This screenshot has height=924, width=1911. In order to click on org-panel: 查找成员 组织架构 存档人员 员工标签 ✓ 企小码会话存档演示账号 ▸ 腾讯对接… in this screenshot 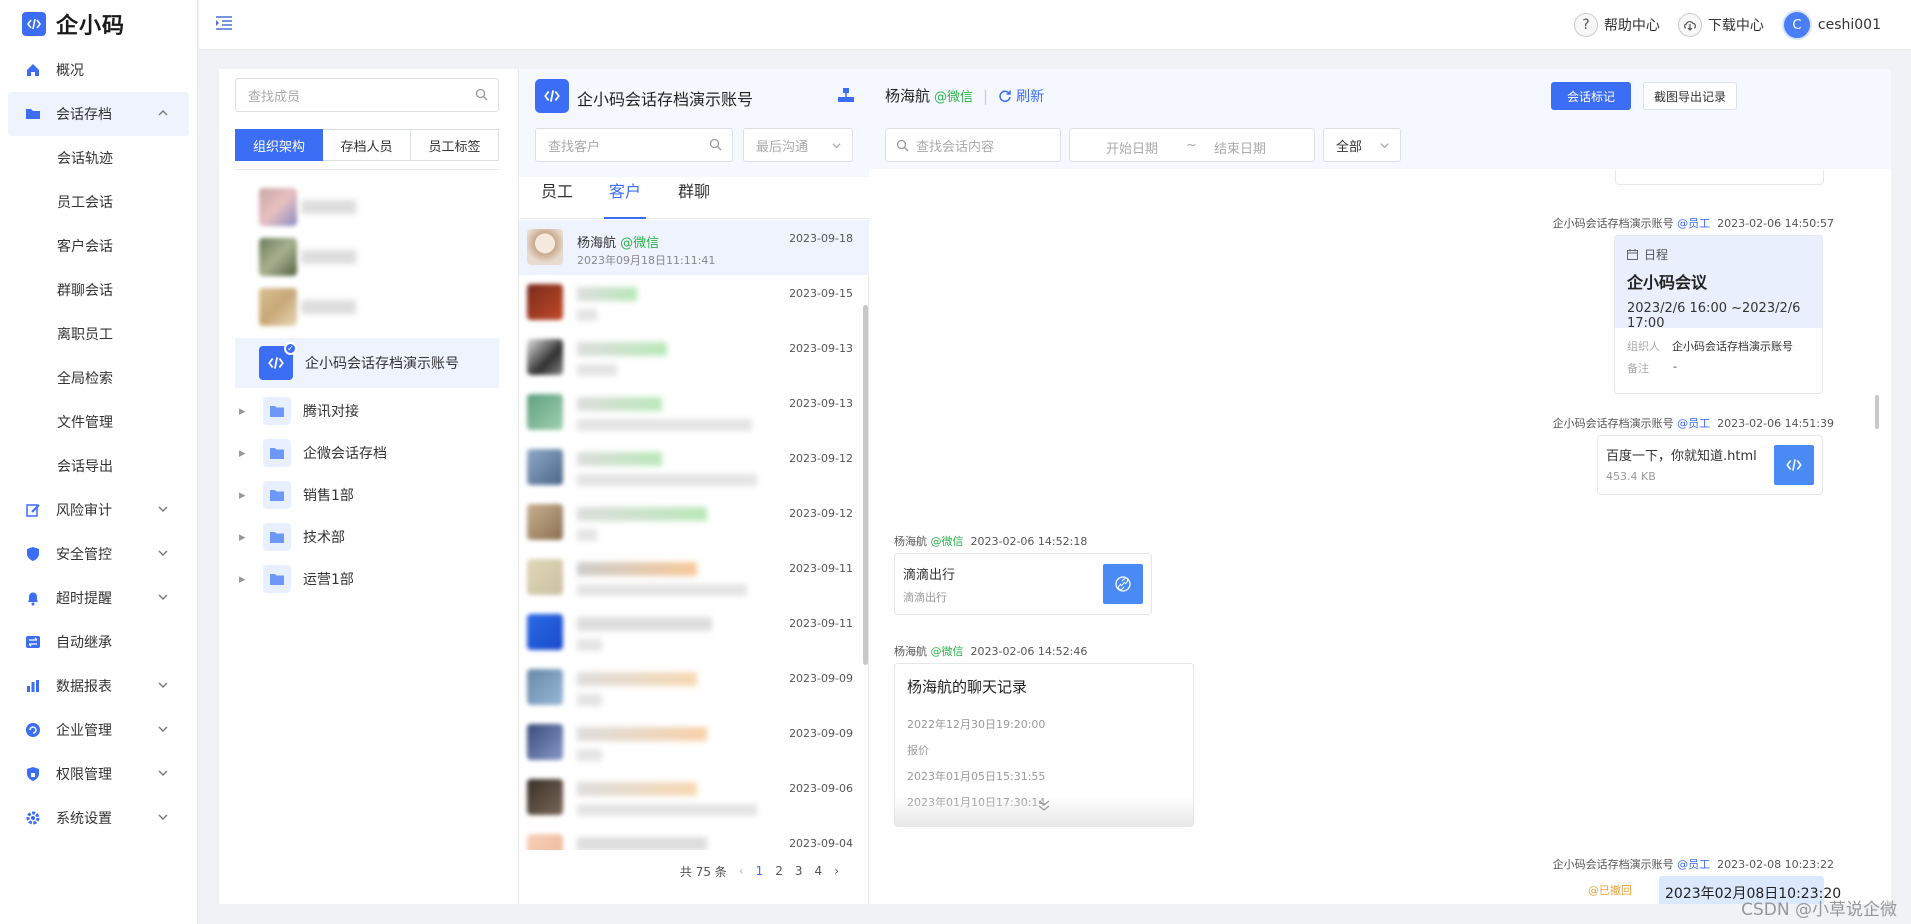, I will do `click(369, 486)`.